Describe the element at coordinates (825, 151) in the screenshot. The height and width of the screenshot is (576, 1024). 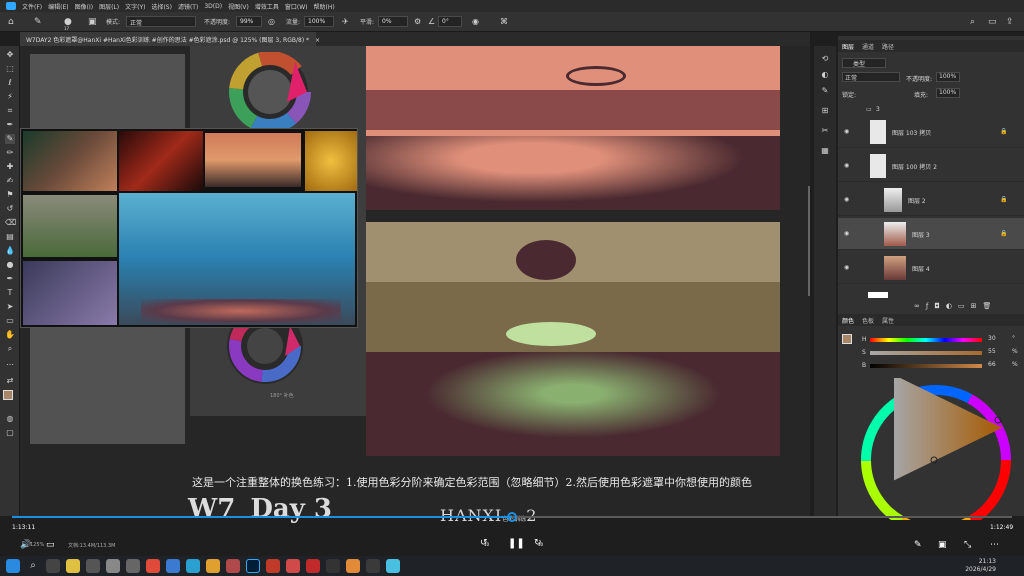
I see `swatches-icon: ▦` at that location.